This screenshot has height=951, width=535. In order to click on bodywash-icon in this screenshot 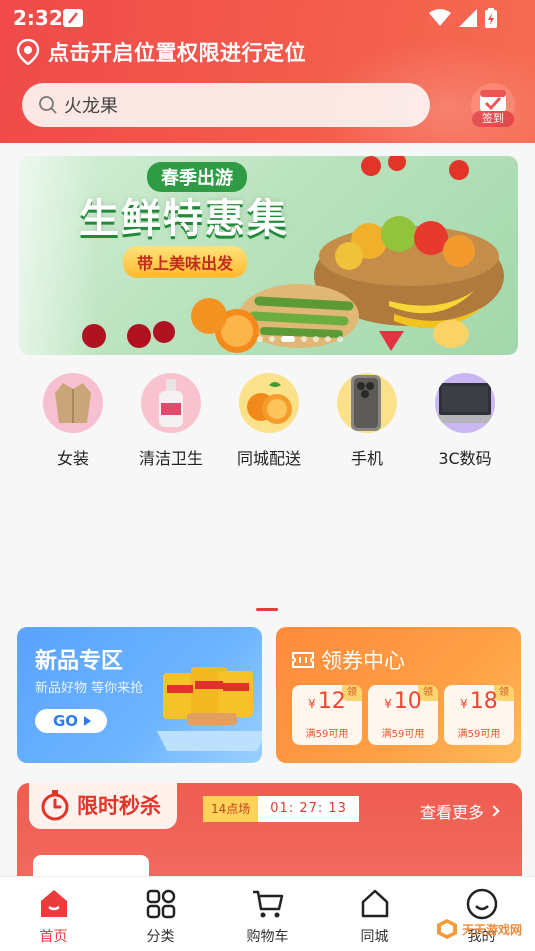, I will do `click(171, 403)`.